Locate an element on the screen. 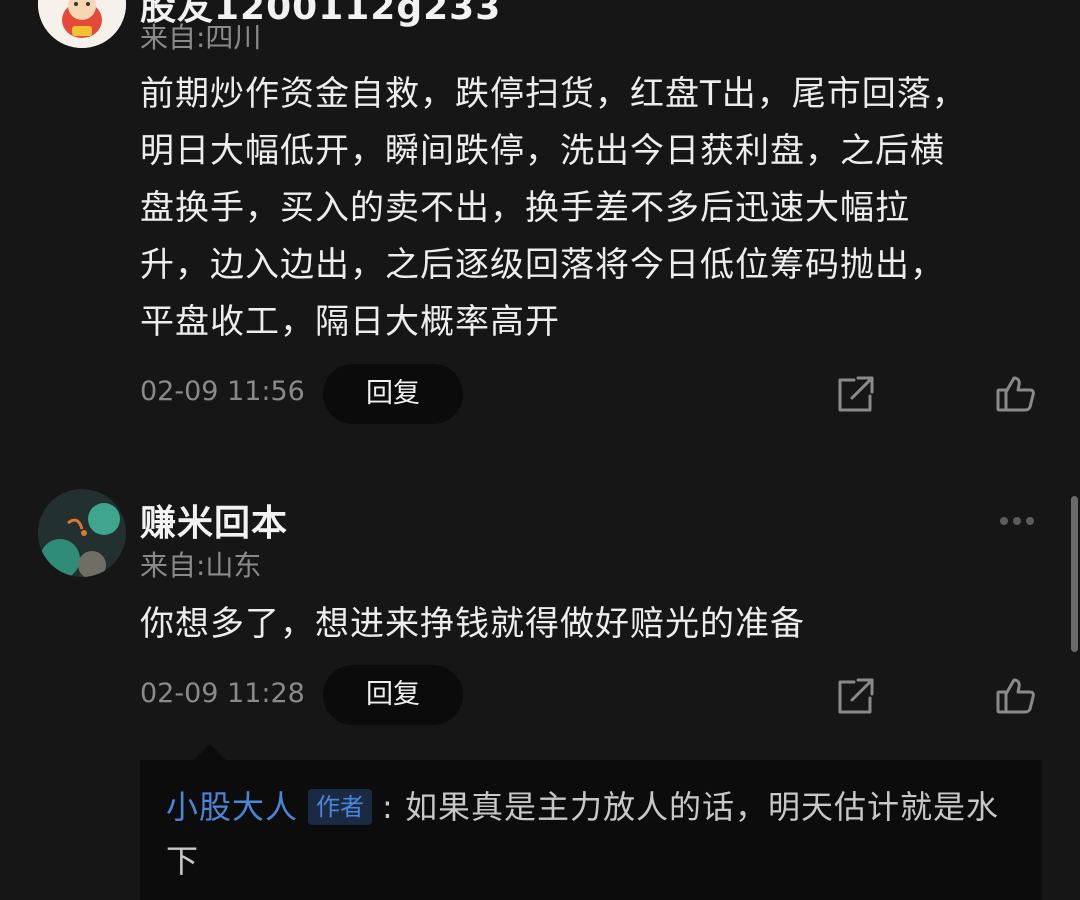  username: 赚米回本 is located at coordinates (214, 520).